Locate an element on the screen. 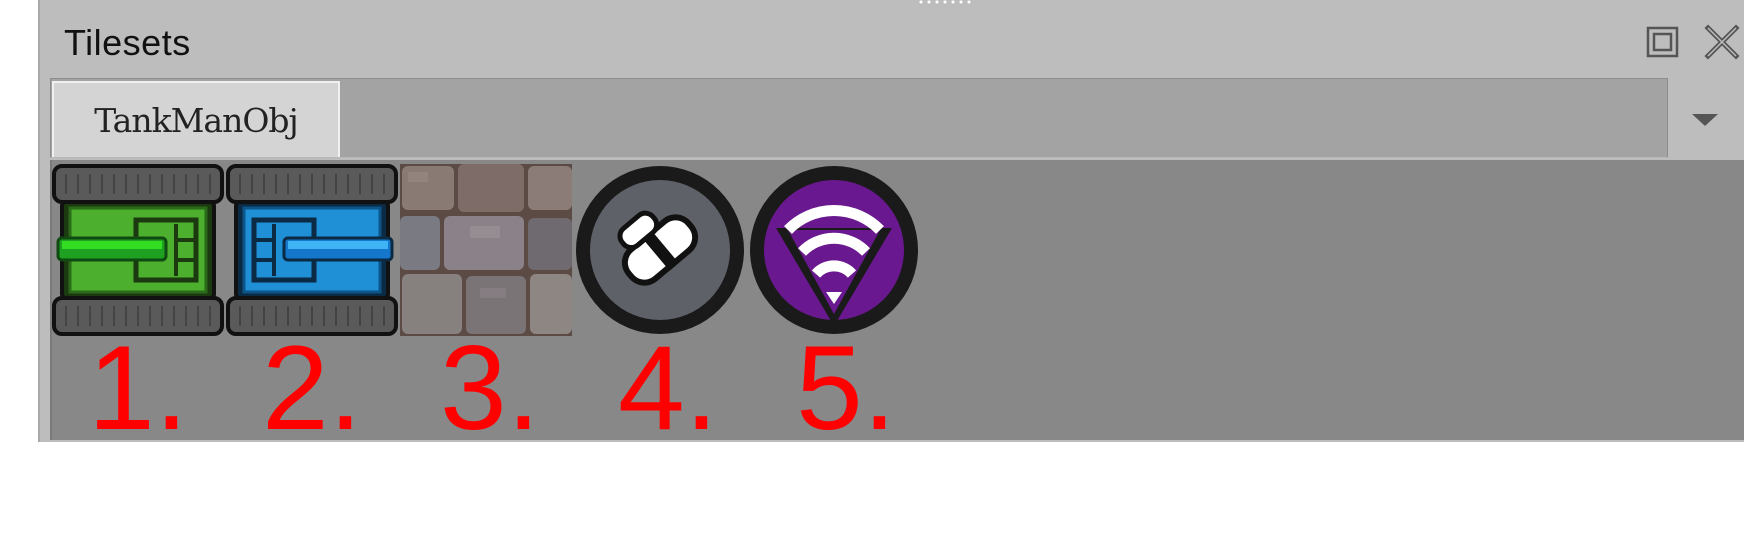 This screenshot has width=1744, height=558. close-button is located at coordinates (1722, 42).